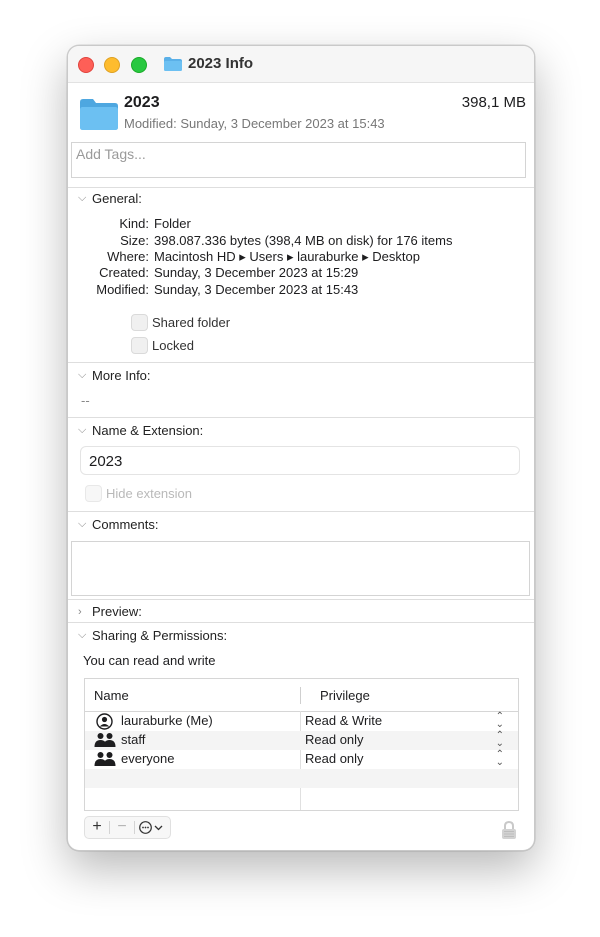 The image size is (600, 937). I want to click on user-icon, so click(104, 721).